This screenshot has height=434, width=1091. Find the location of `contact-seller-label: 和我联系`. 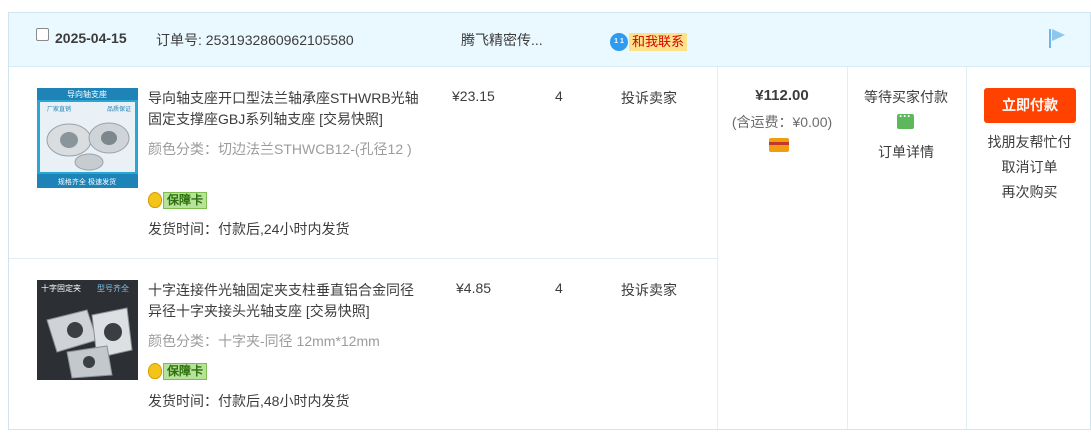

contact-seller-label: 和我联系 is located at coordinates (658, 42).